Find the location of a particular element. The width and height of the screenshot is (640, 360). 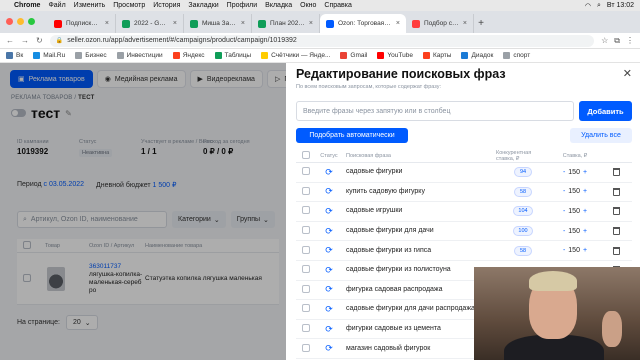

menu-profiles: Профили is located at coordinates (242, 5).